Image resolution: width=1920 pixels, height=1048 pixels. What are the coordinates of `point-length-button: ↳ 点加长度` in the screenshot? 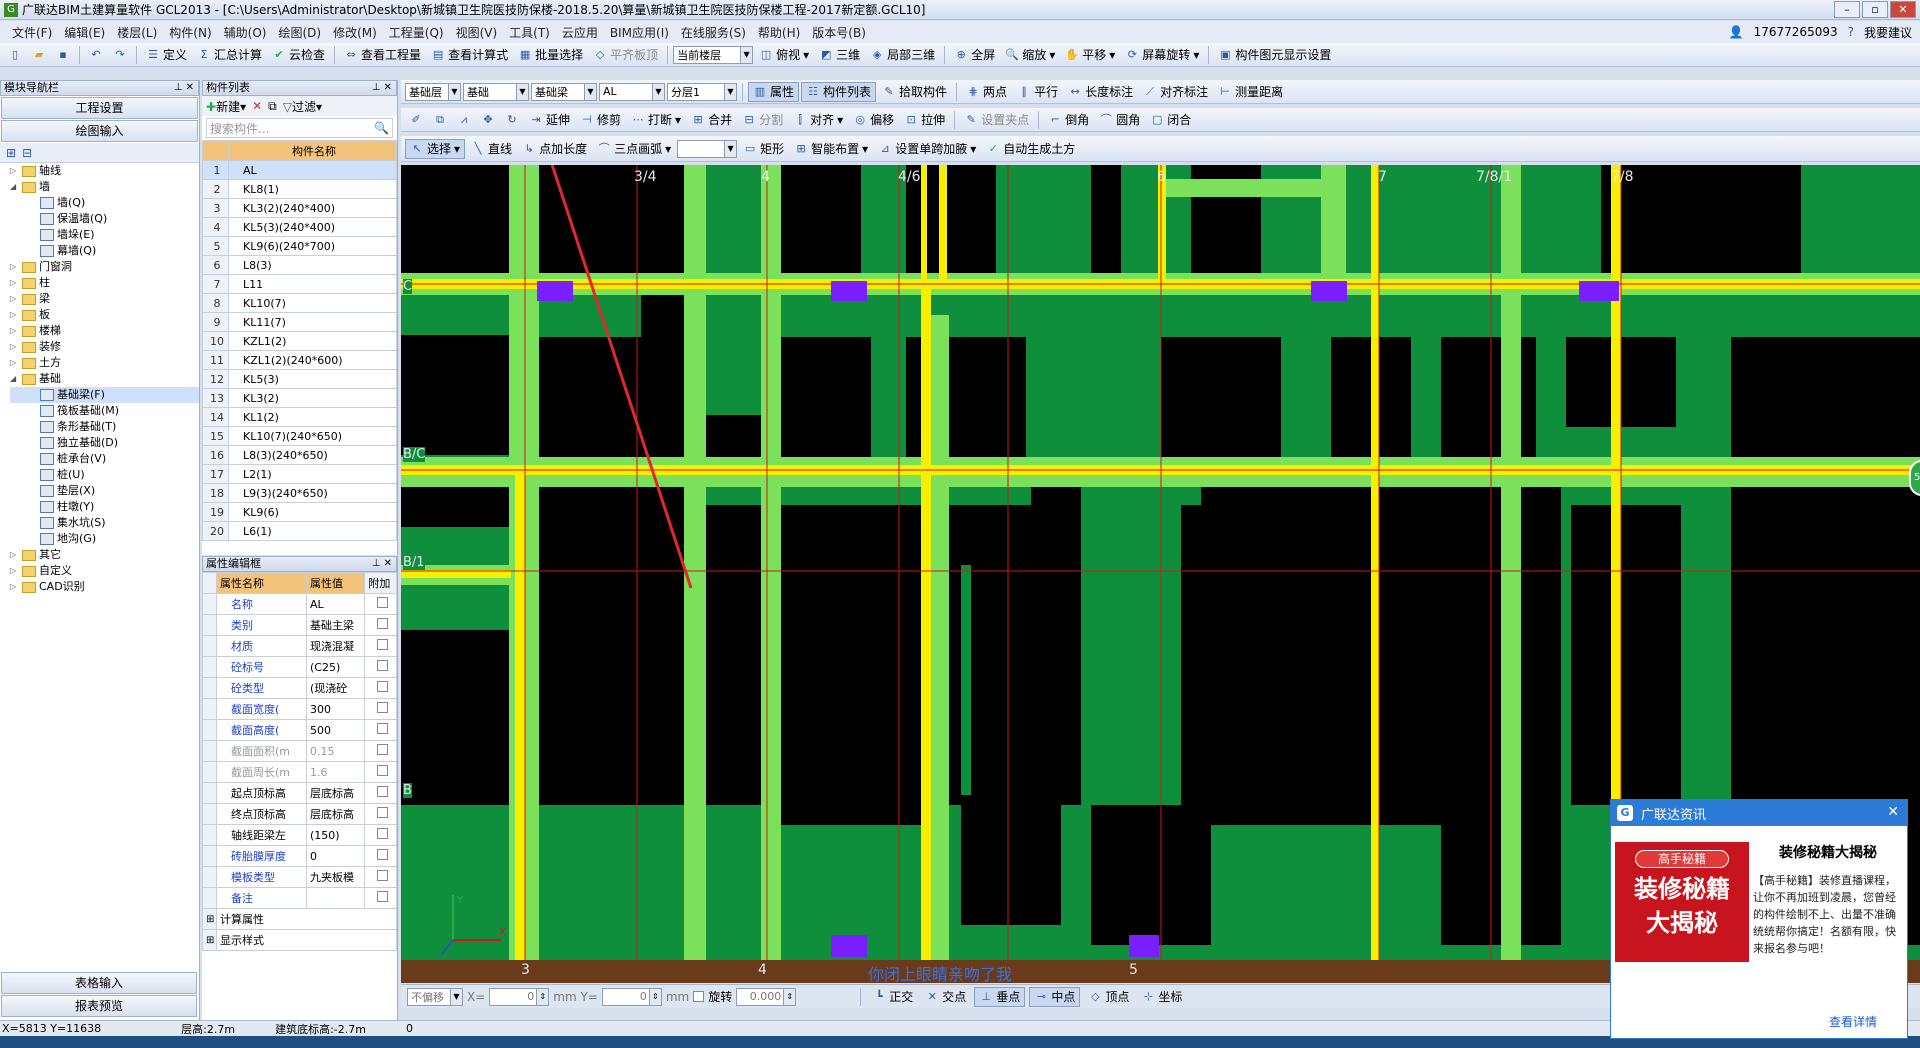 It's located at (554, 149).